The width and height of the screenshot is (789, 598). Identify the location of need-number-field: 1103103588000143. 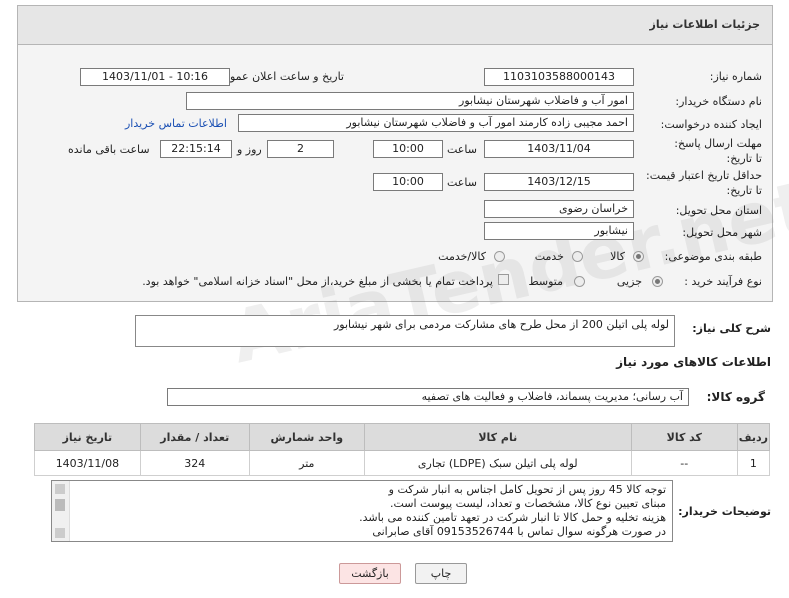
(559, 77).